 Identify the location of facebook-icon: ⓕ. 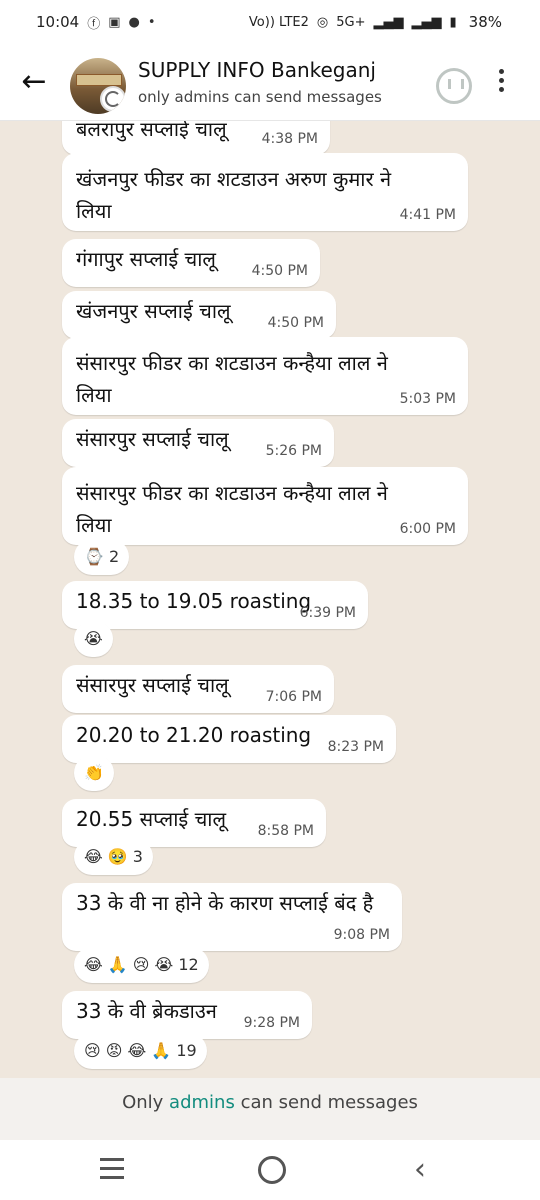
(94, 24).